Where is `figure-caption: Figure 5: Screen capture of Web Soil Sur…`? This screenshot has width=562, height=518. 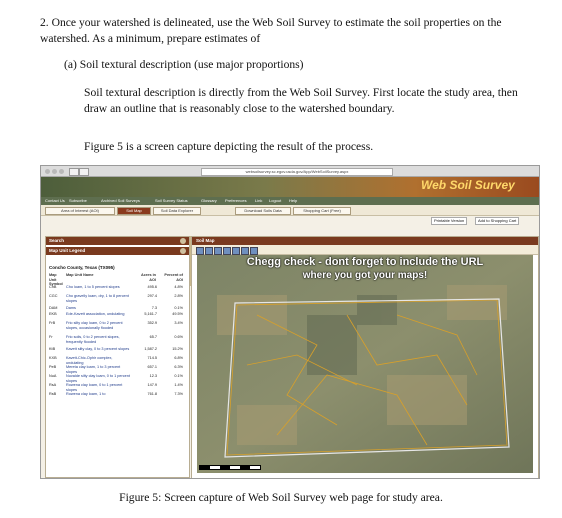
figure-caption: Figure 5: Screen capture of Web Soil Sur… is located at coordinates (281, 497).